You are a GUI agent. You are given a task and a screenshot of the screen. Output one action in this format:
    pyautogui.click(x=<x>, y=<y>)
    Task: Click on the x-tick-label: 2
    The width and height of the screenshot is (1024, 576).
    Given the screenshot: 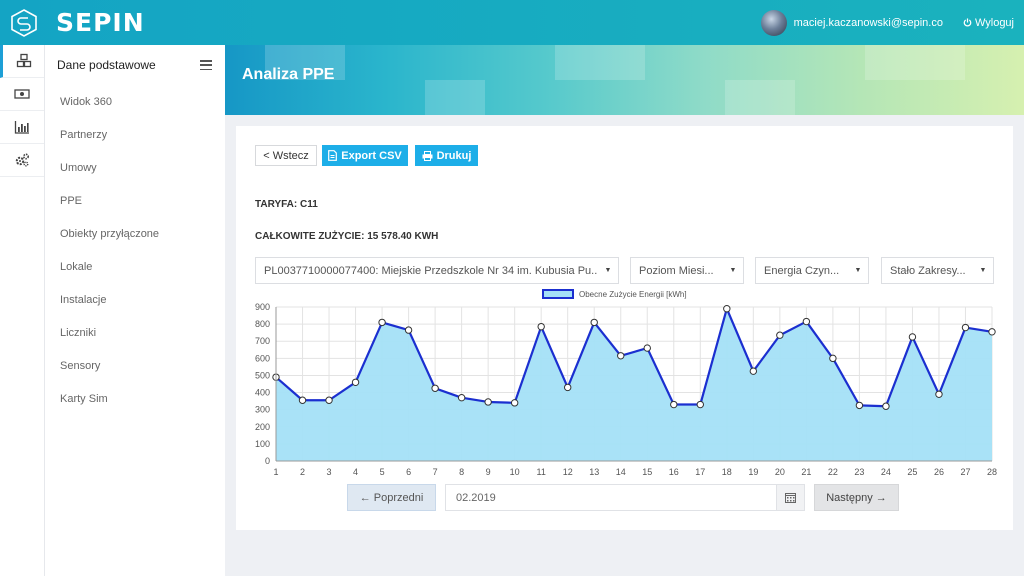 What is the action you would take?
    pyautogui.click(x=302, y=472)
    